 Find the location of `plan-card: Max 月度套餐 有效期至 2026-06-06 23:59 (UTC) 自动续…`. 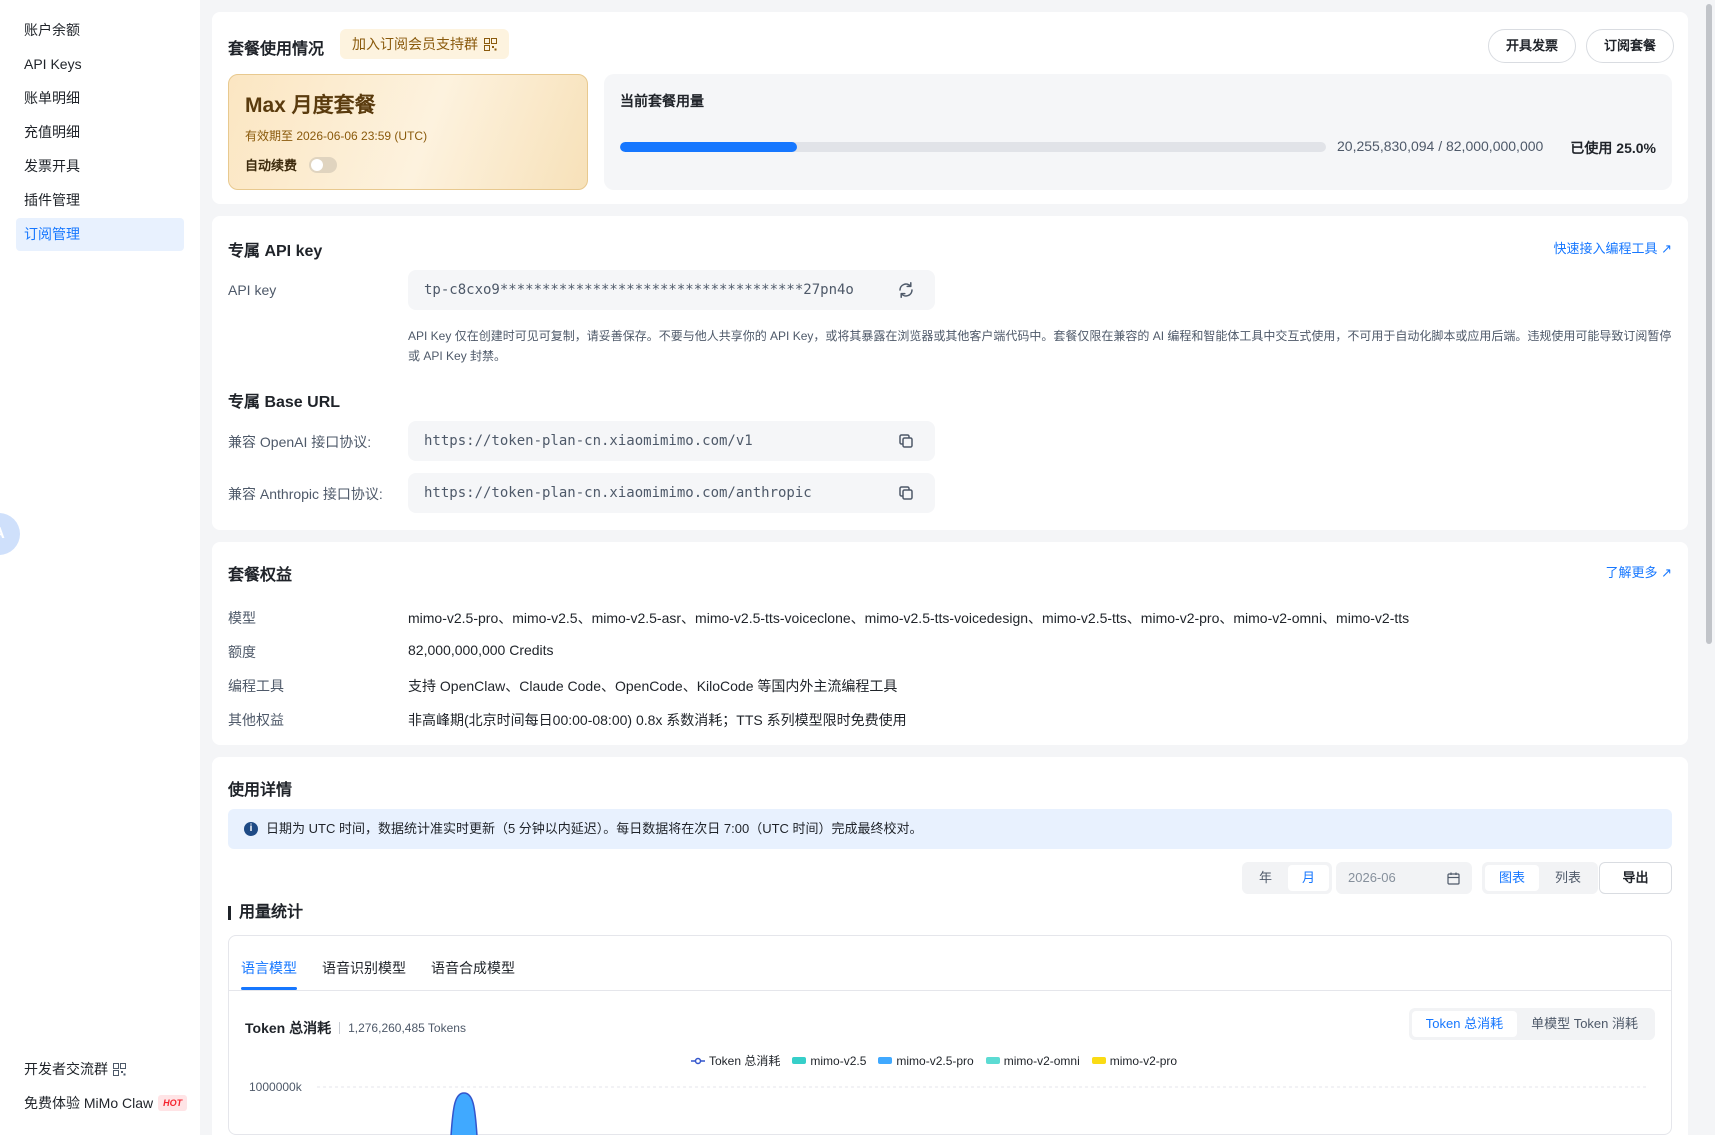

plan-card: Max 月度套餐 有效期至 2026-06-06 23:59 (UTC) 自动续… is located at coordinates (408, 132).